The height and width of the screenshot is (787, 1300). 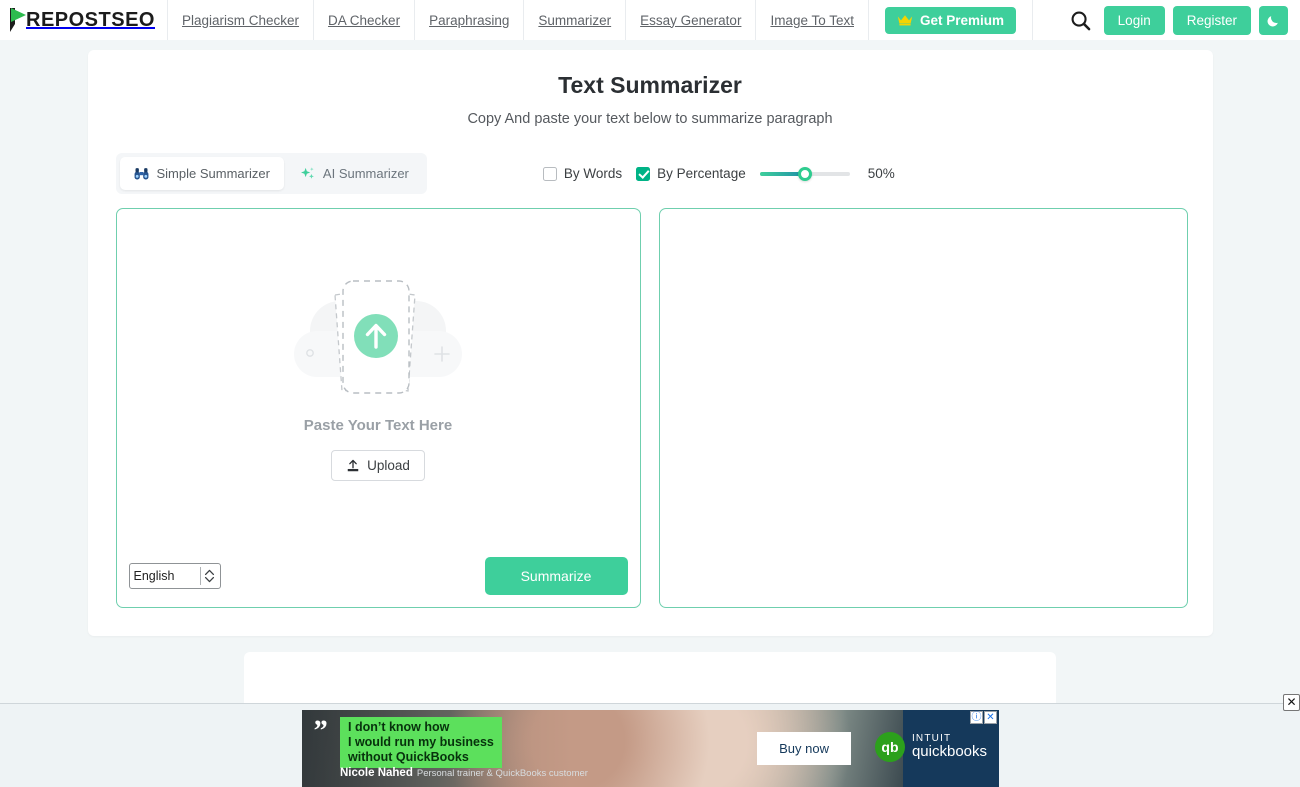 I want to click on summarize-button: Summarize, so click(x=556, y=576).